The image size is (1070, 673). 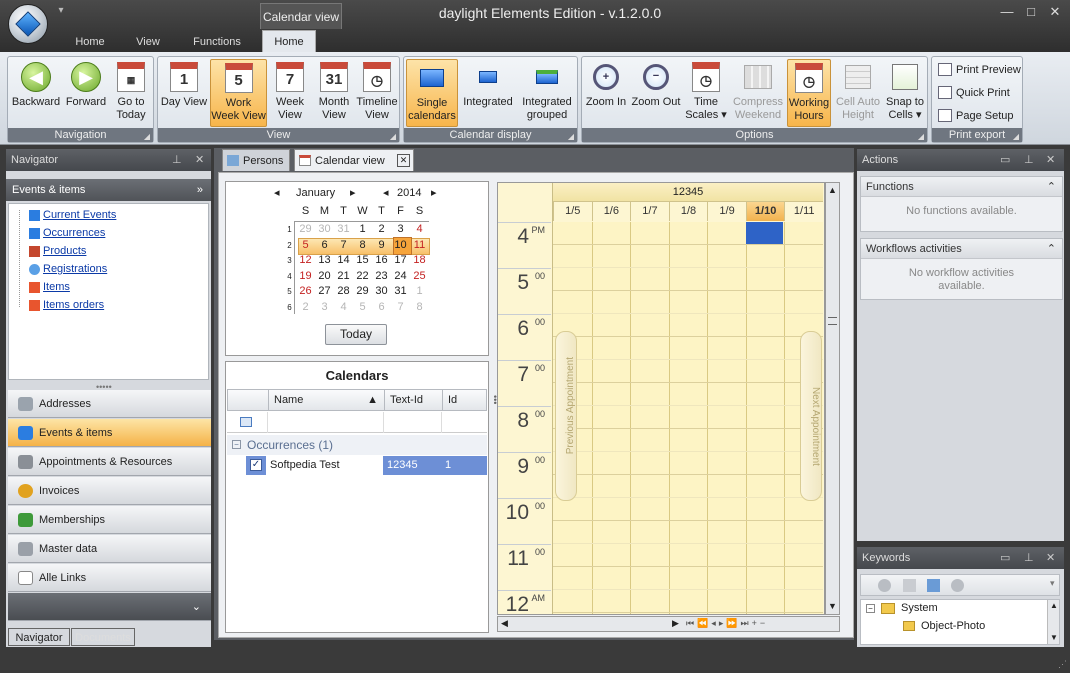 I want to click on page-setup-button: Page Setup, so click(x=975, y=116).